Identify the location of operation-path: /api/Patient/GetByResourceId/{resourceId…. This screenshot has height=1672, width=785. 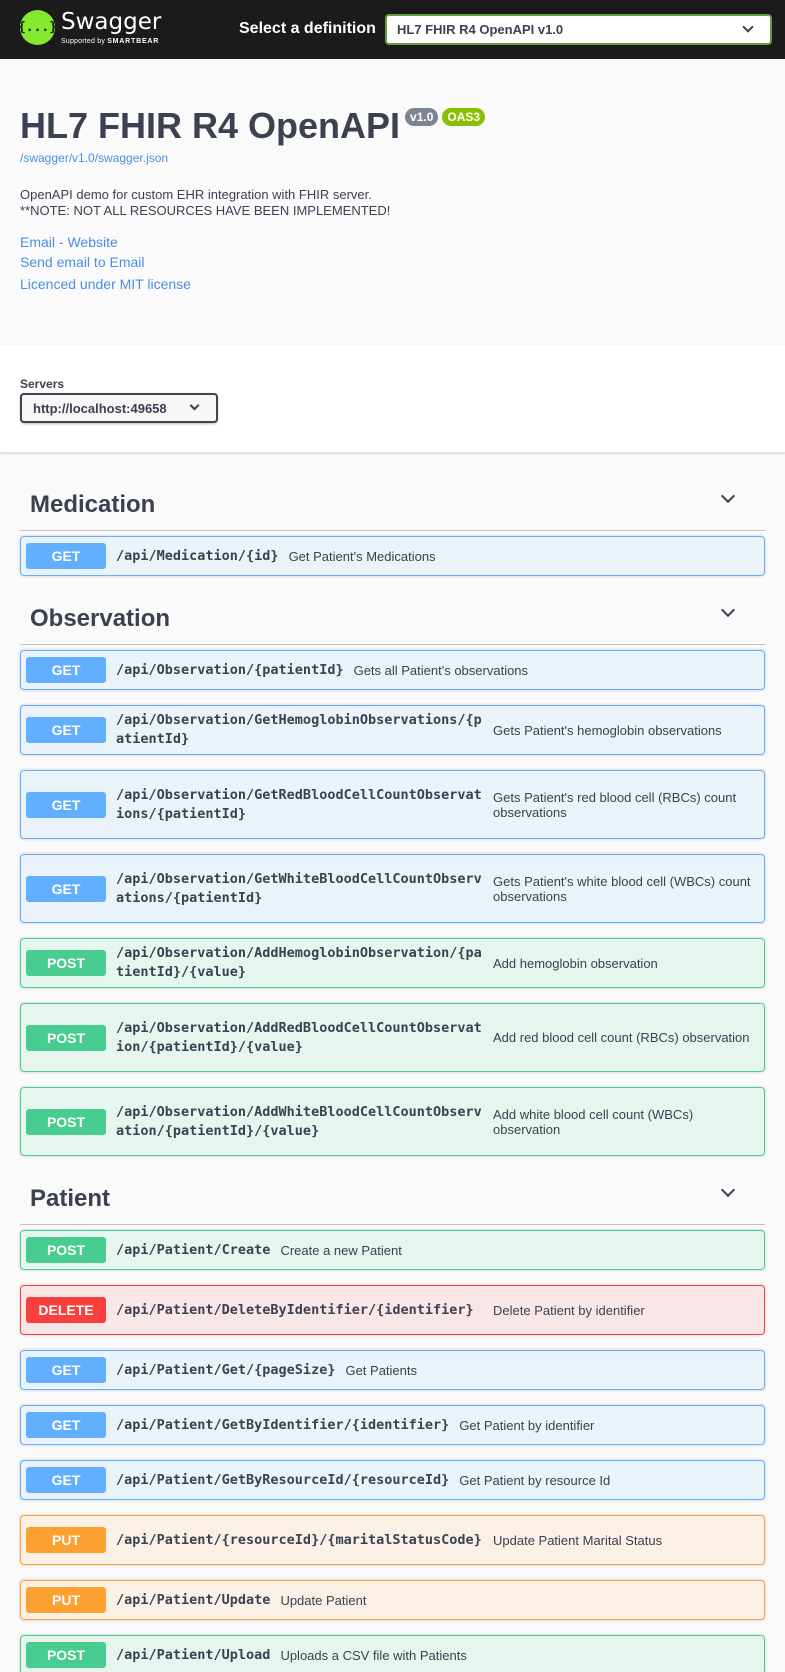
(283, 1479).